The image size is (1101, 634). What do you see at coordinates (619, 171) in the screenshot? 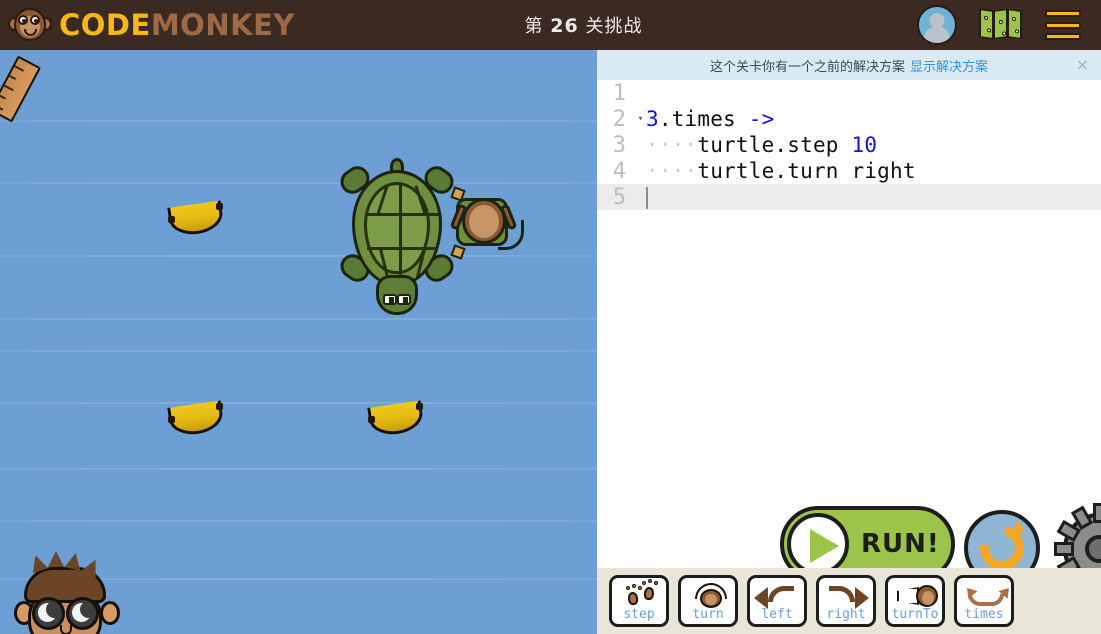
I see `line-number: 4` at bounding box center [619, 171].